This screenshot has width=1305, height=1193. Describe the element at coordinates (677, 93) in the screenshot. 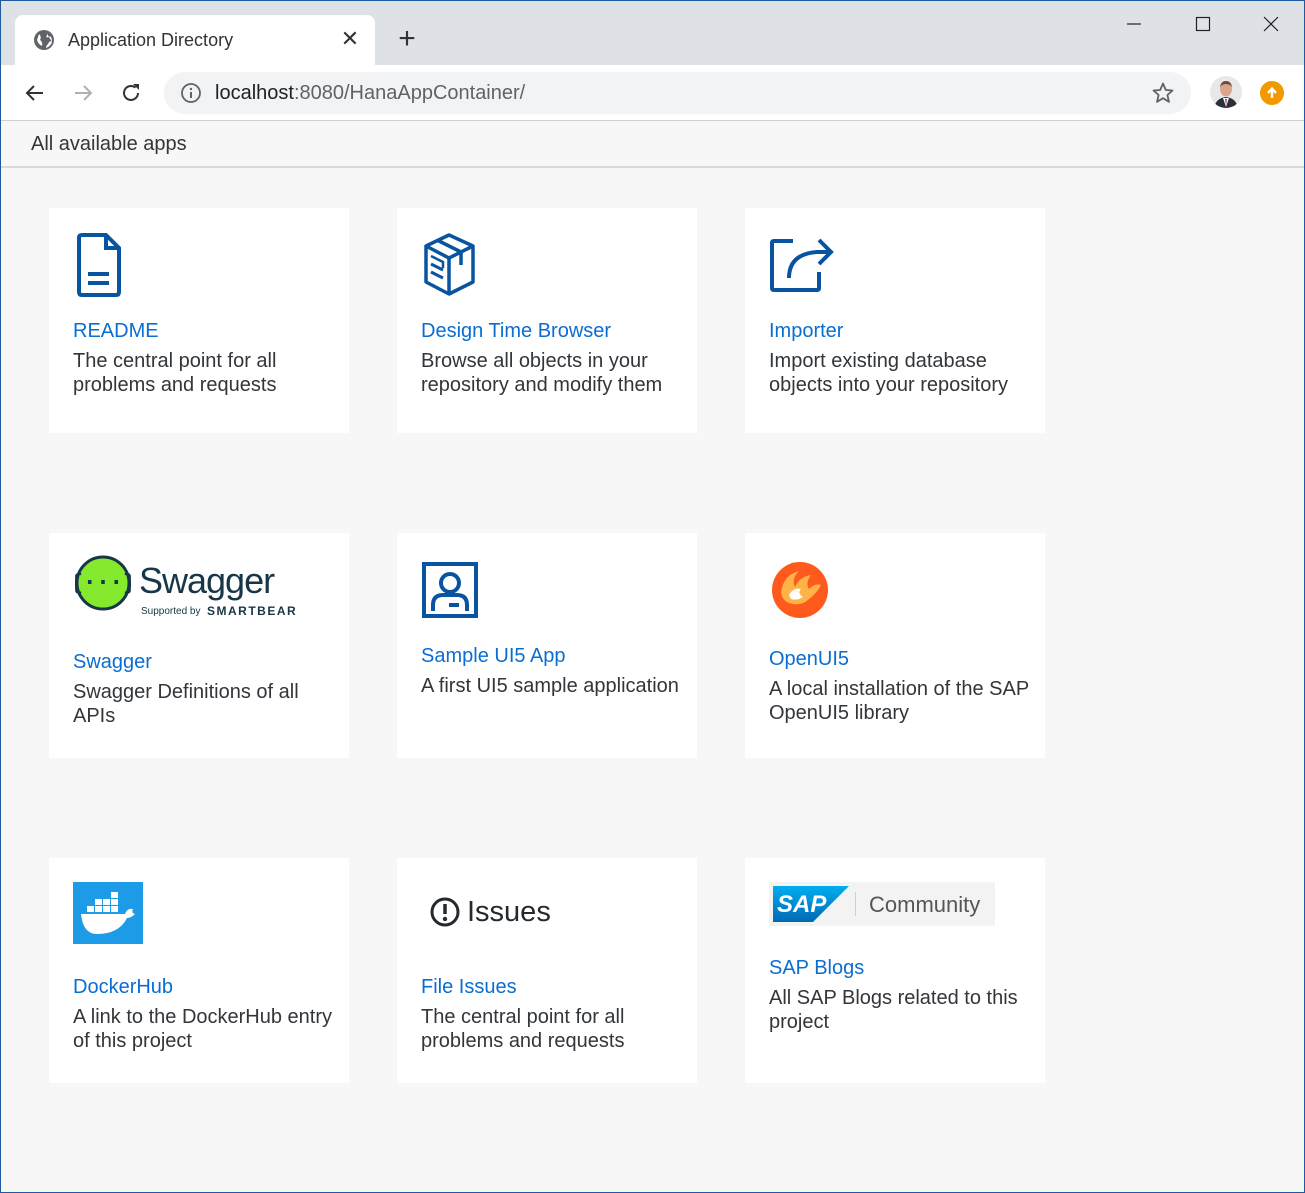

I see `address-bar: localhost:8080/HanaAppContainer/` at that location.